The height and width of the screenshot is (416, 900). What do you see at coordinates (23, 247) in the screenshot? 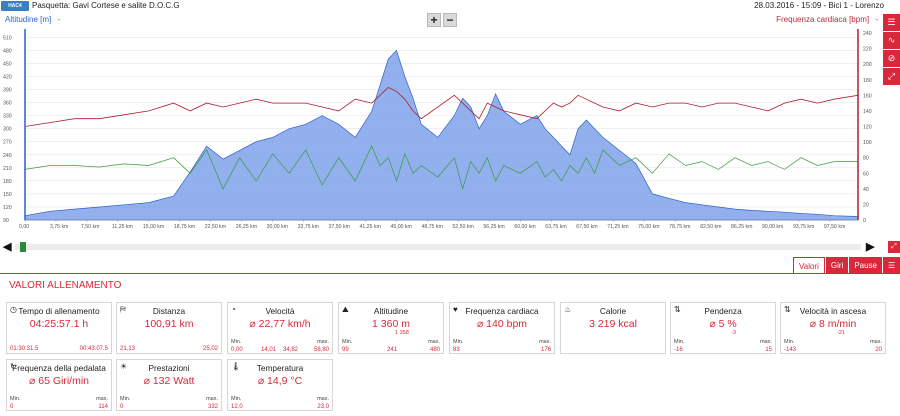
I see `scroll-thumb` at bounding box center [23, 247].